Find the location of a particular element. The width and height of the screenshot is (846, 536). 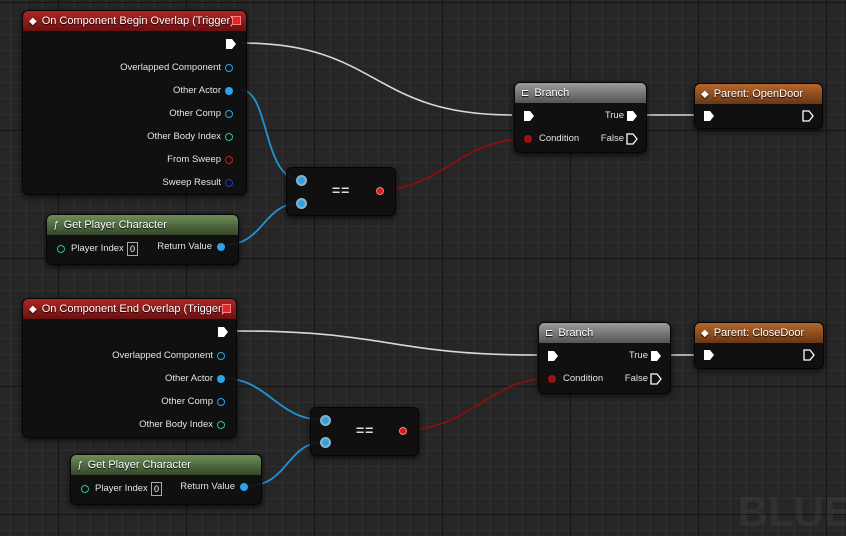

parent-header: ◆ Parent: OpenDoor is located at coordinates (758, 94).